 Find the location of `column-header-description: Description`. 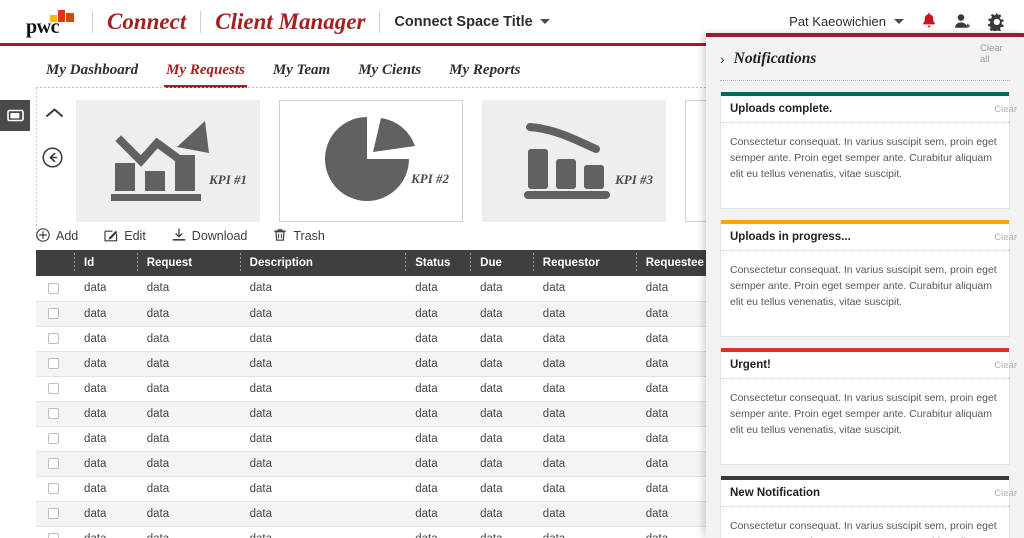

column-header-description: Description is located at coordinates (322, 263).